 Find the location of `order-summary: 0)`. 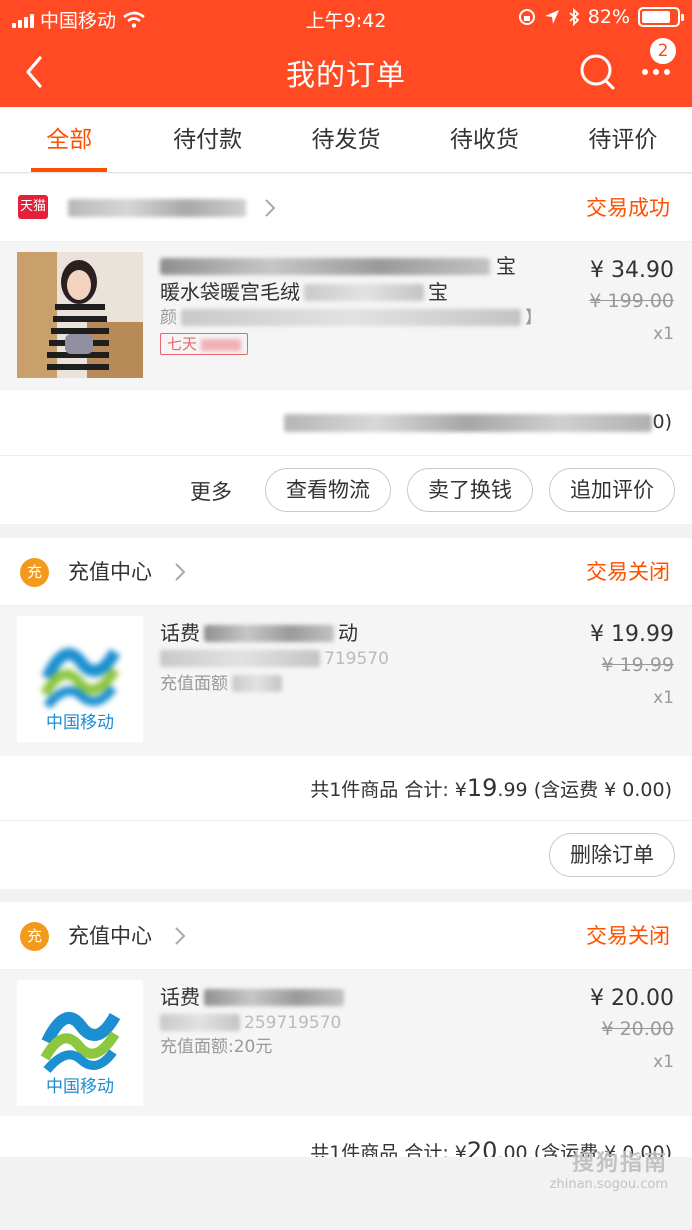

order-summary: 0) is located at coordinates (346, 423).